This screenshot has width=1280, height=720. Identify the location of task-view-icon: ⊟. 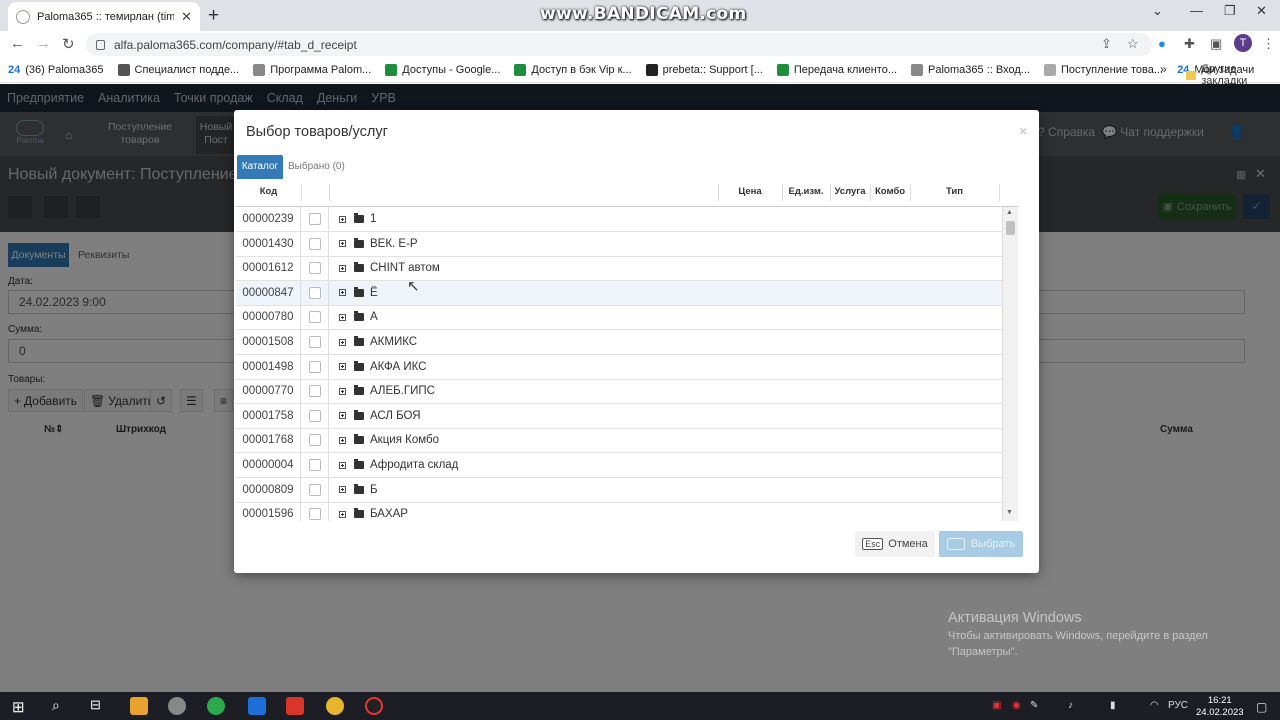
(95, 705).